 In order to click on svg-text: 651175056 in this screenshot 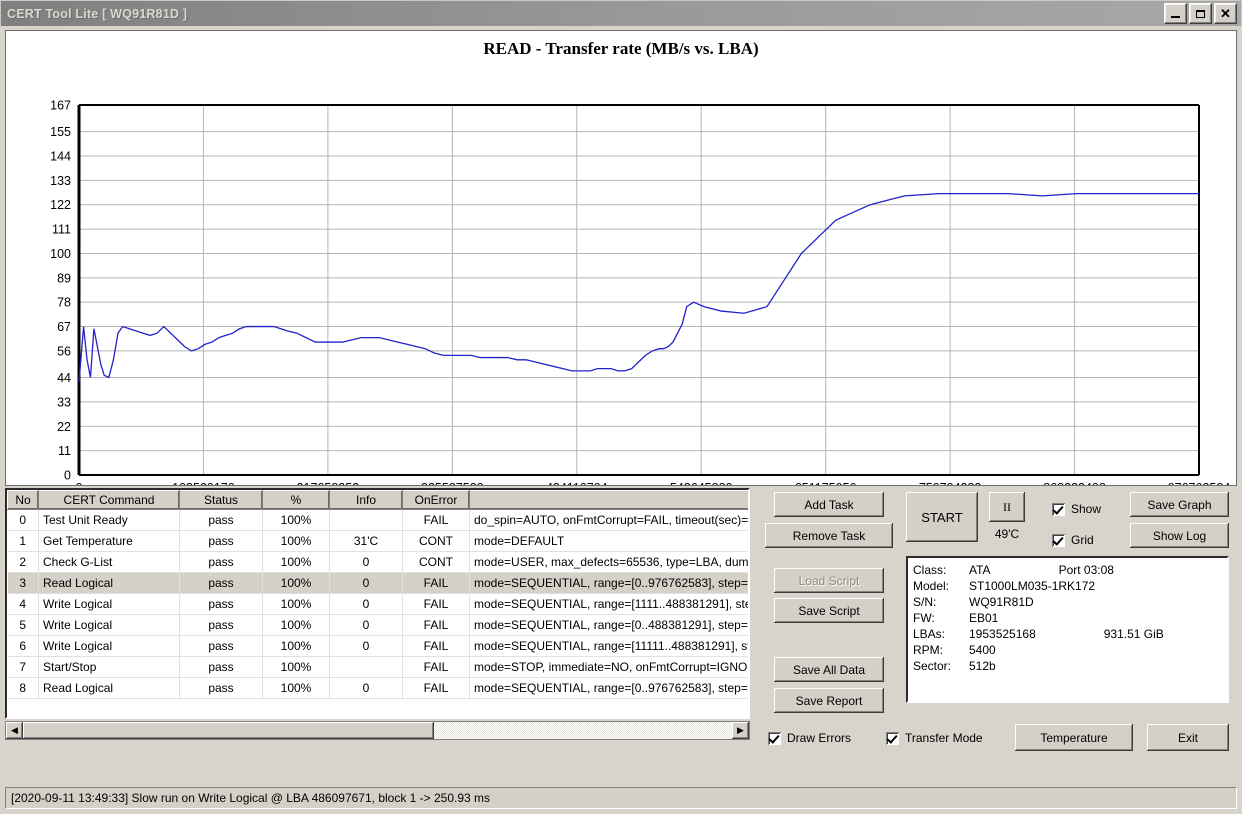, I will do `click(826, 483)`.